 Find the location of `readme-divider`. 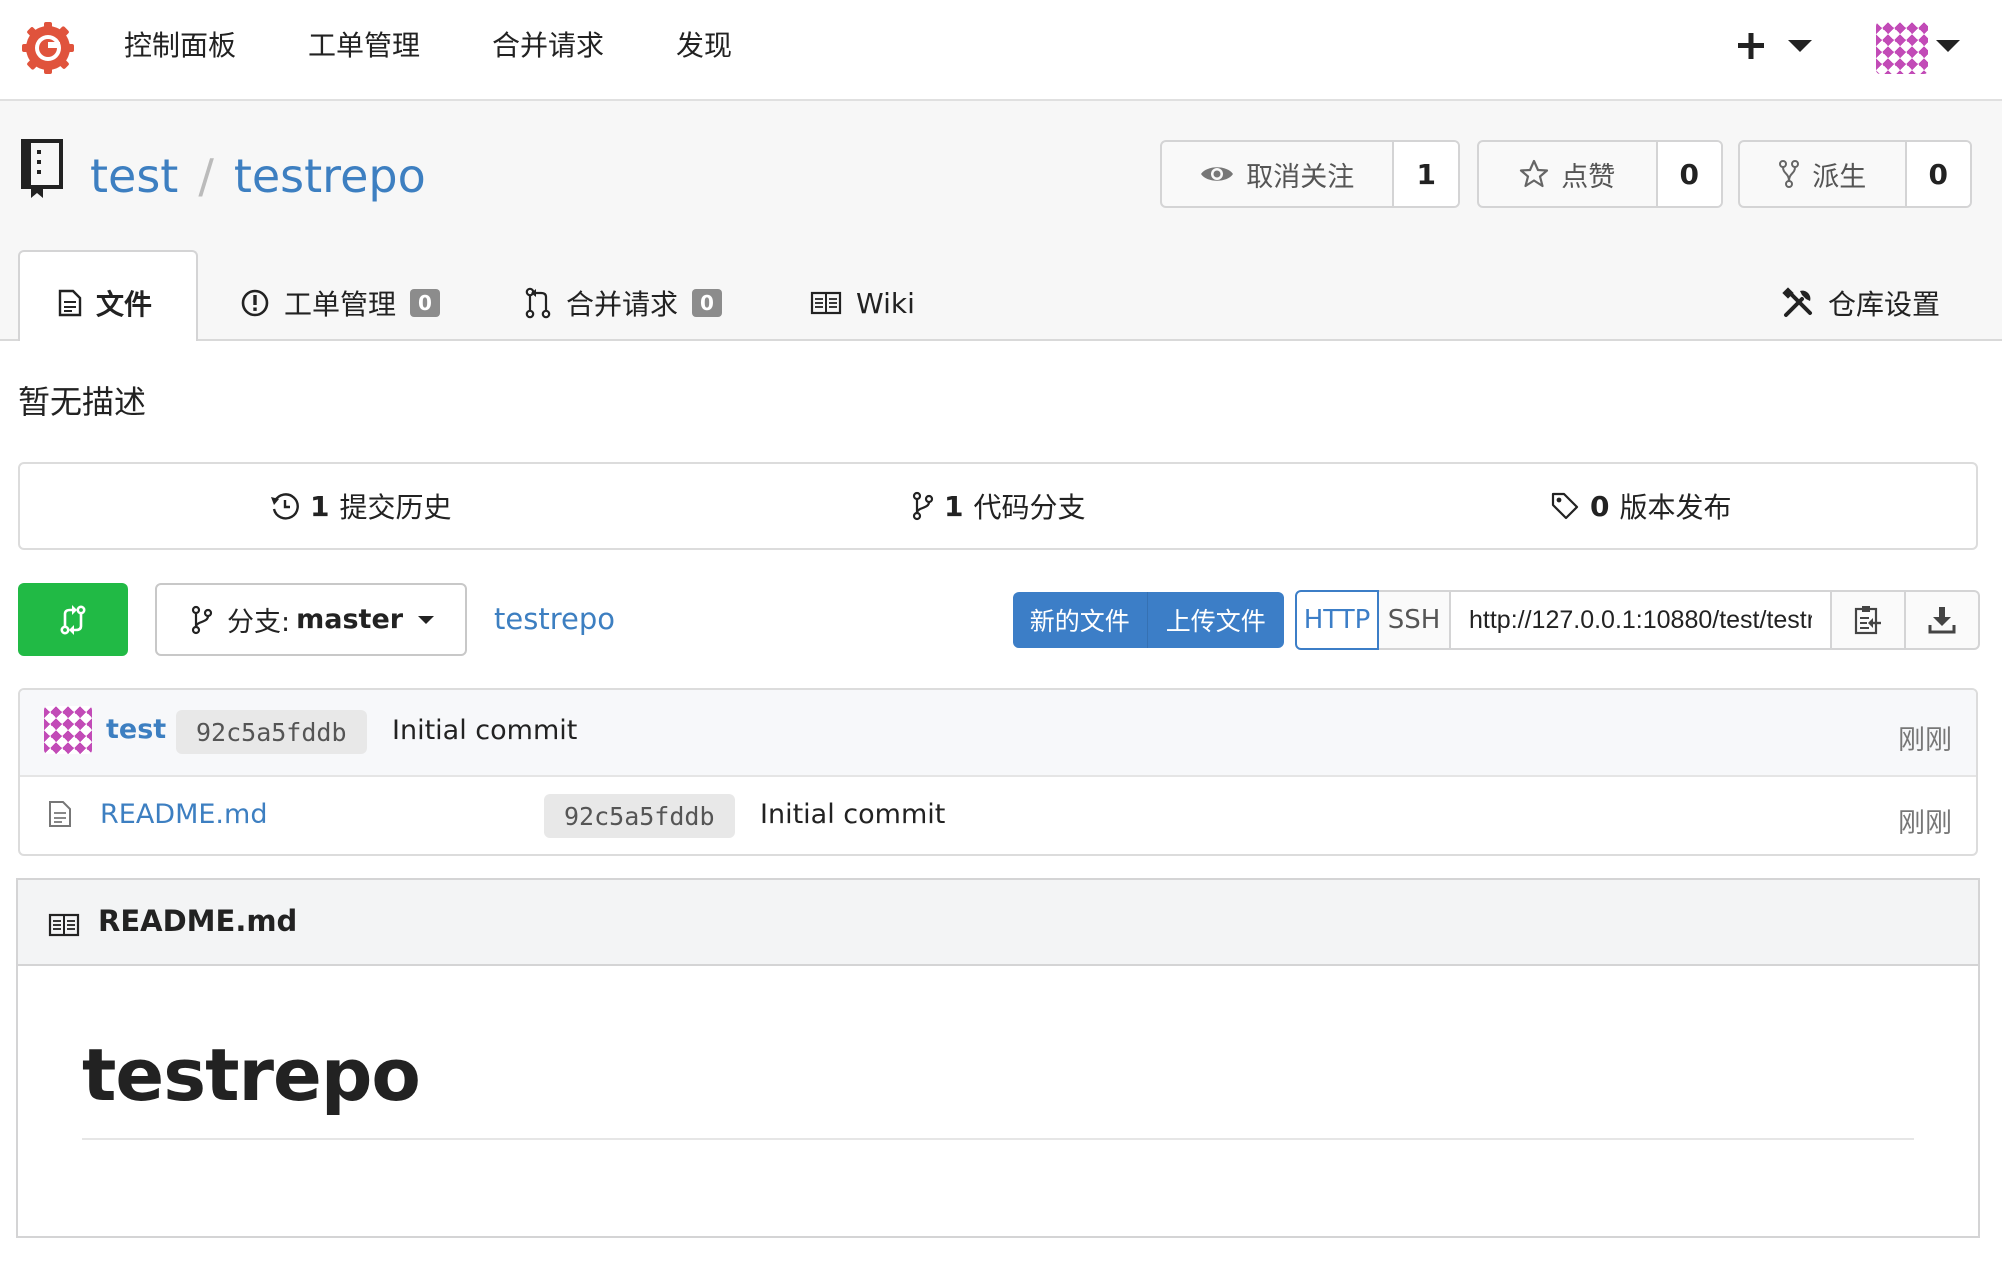

readme-divider is located at coordinates (998, 1139).